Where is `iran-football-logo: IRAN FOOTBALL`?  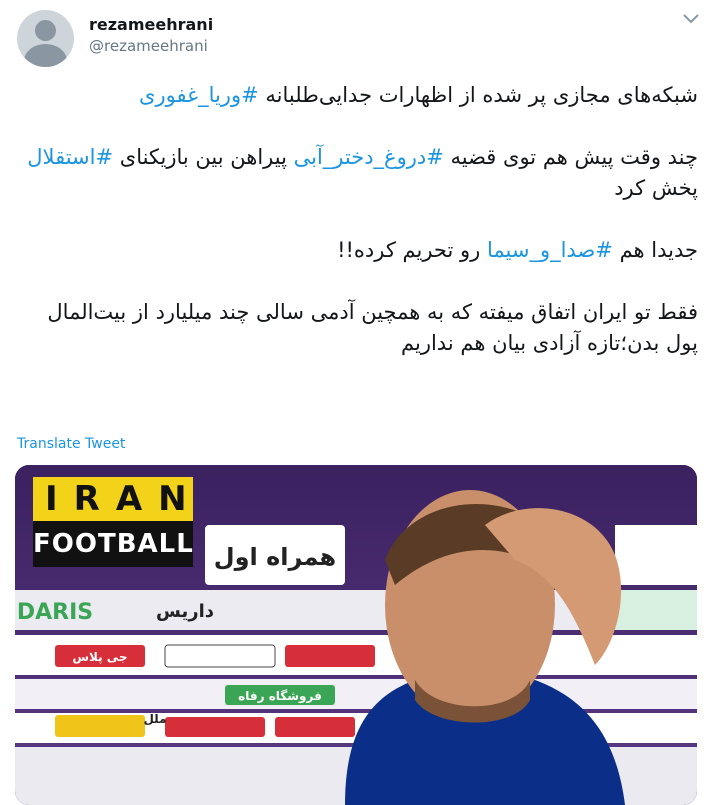
iran-football-logo: IRAN FOOTBALL is located at coordinates (113, 522).